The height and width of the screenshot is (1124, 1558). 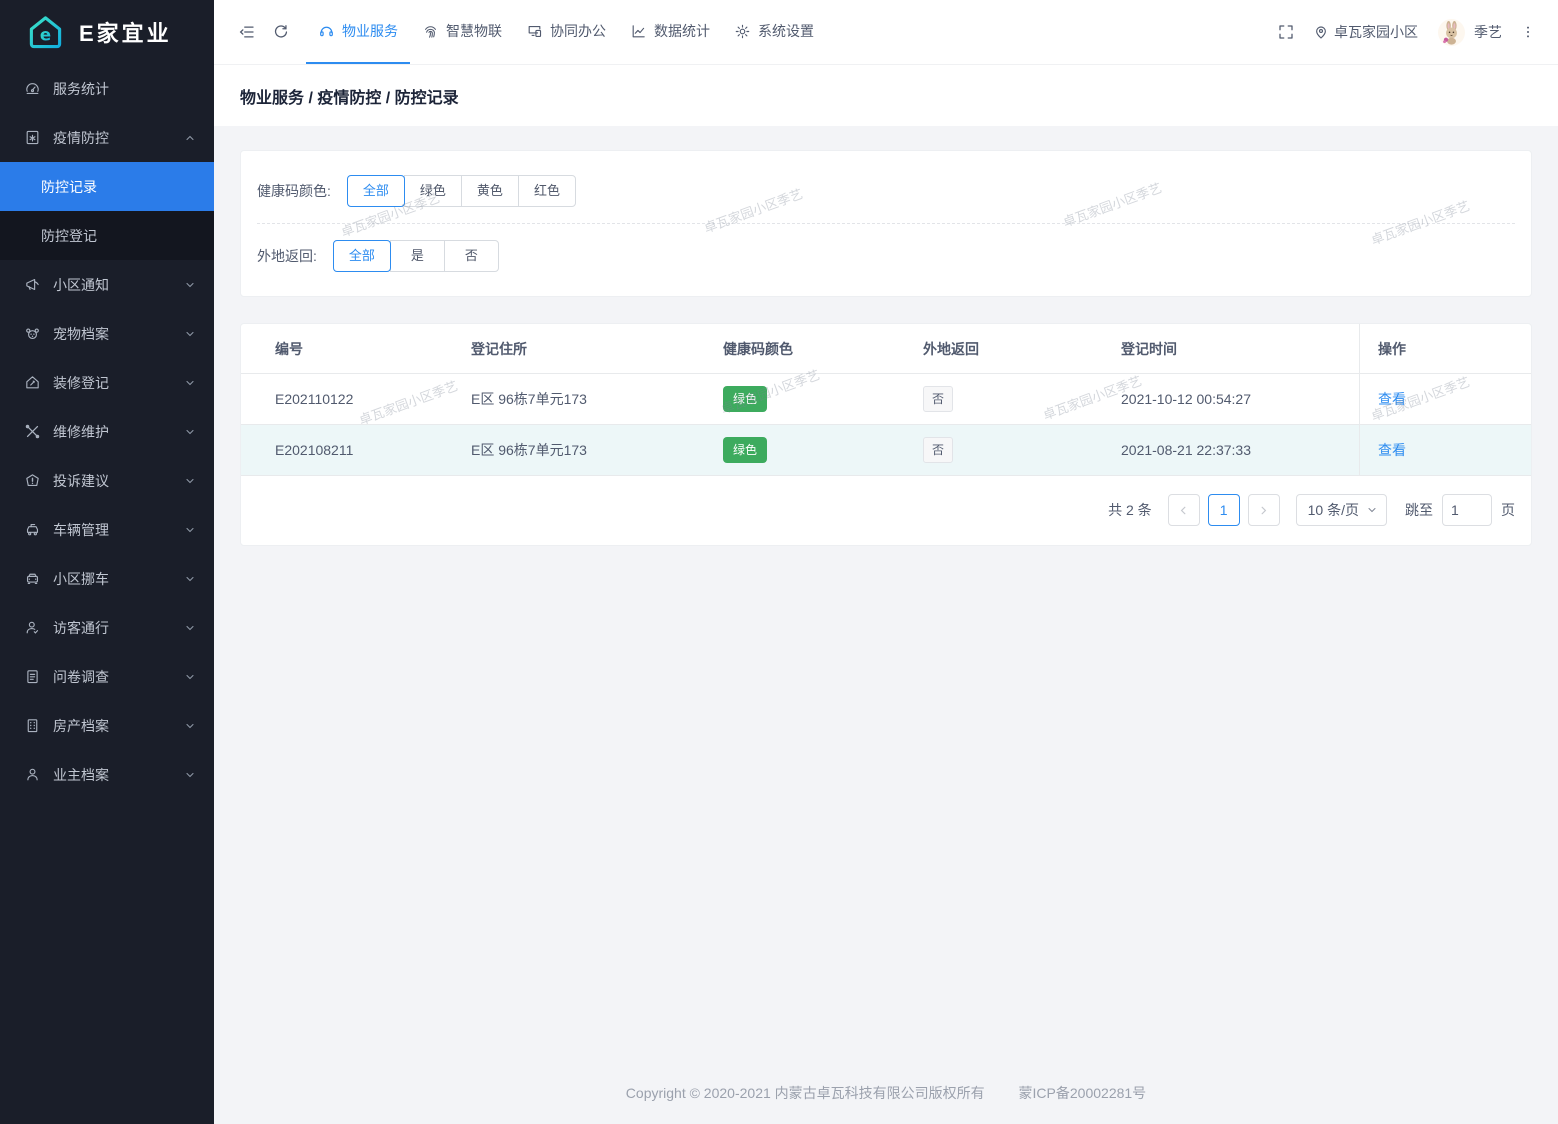 What do you see at coordinates (1286, 32) in the screenshot?
I see `fullscreen-icon` at bounding box center [1286, 32].